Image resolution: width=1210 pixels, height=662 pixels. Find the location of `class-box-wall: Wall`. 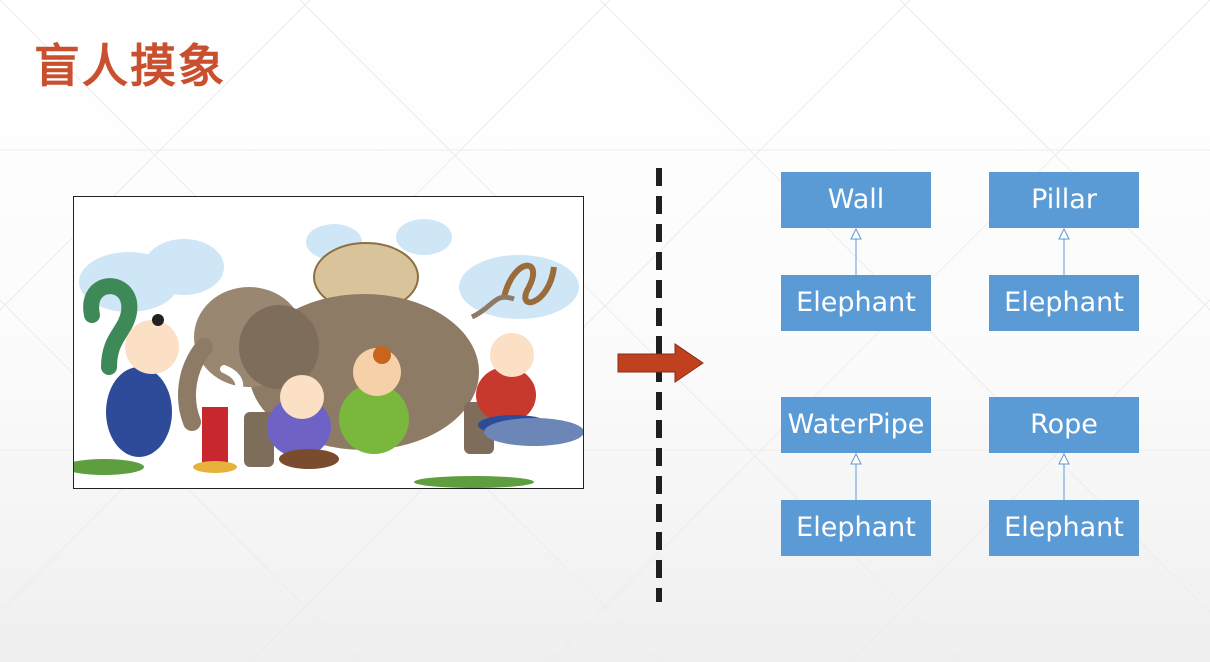

class-box-wall: Wall is located at coordinates (856, 200).